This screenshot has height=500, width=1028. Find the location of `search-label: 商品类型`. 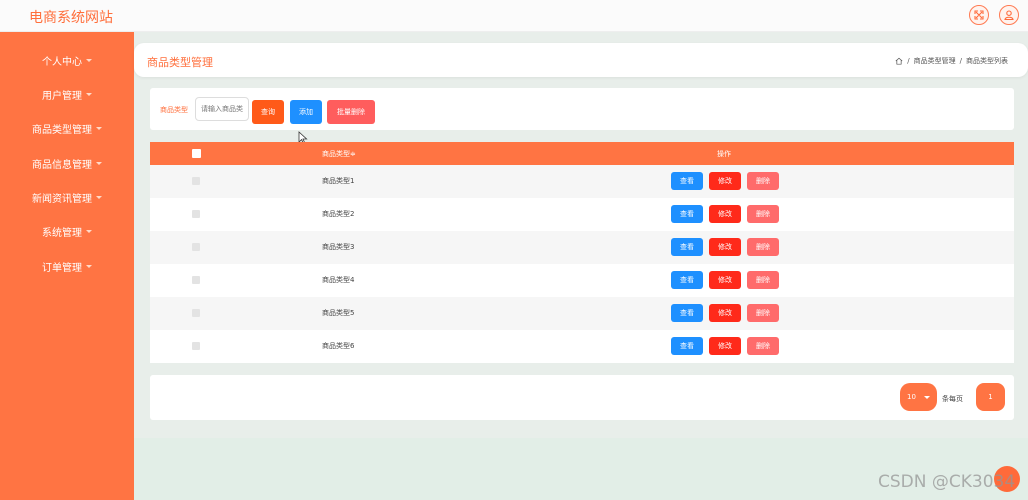

search-label: 商品类型 is located at coordinates (174, 110).